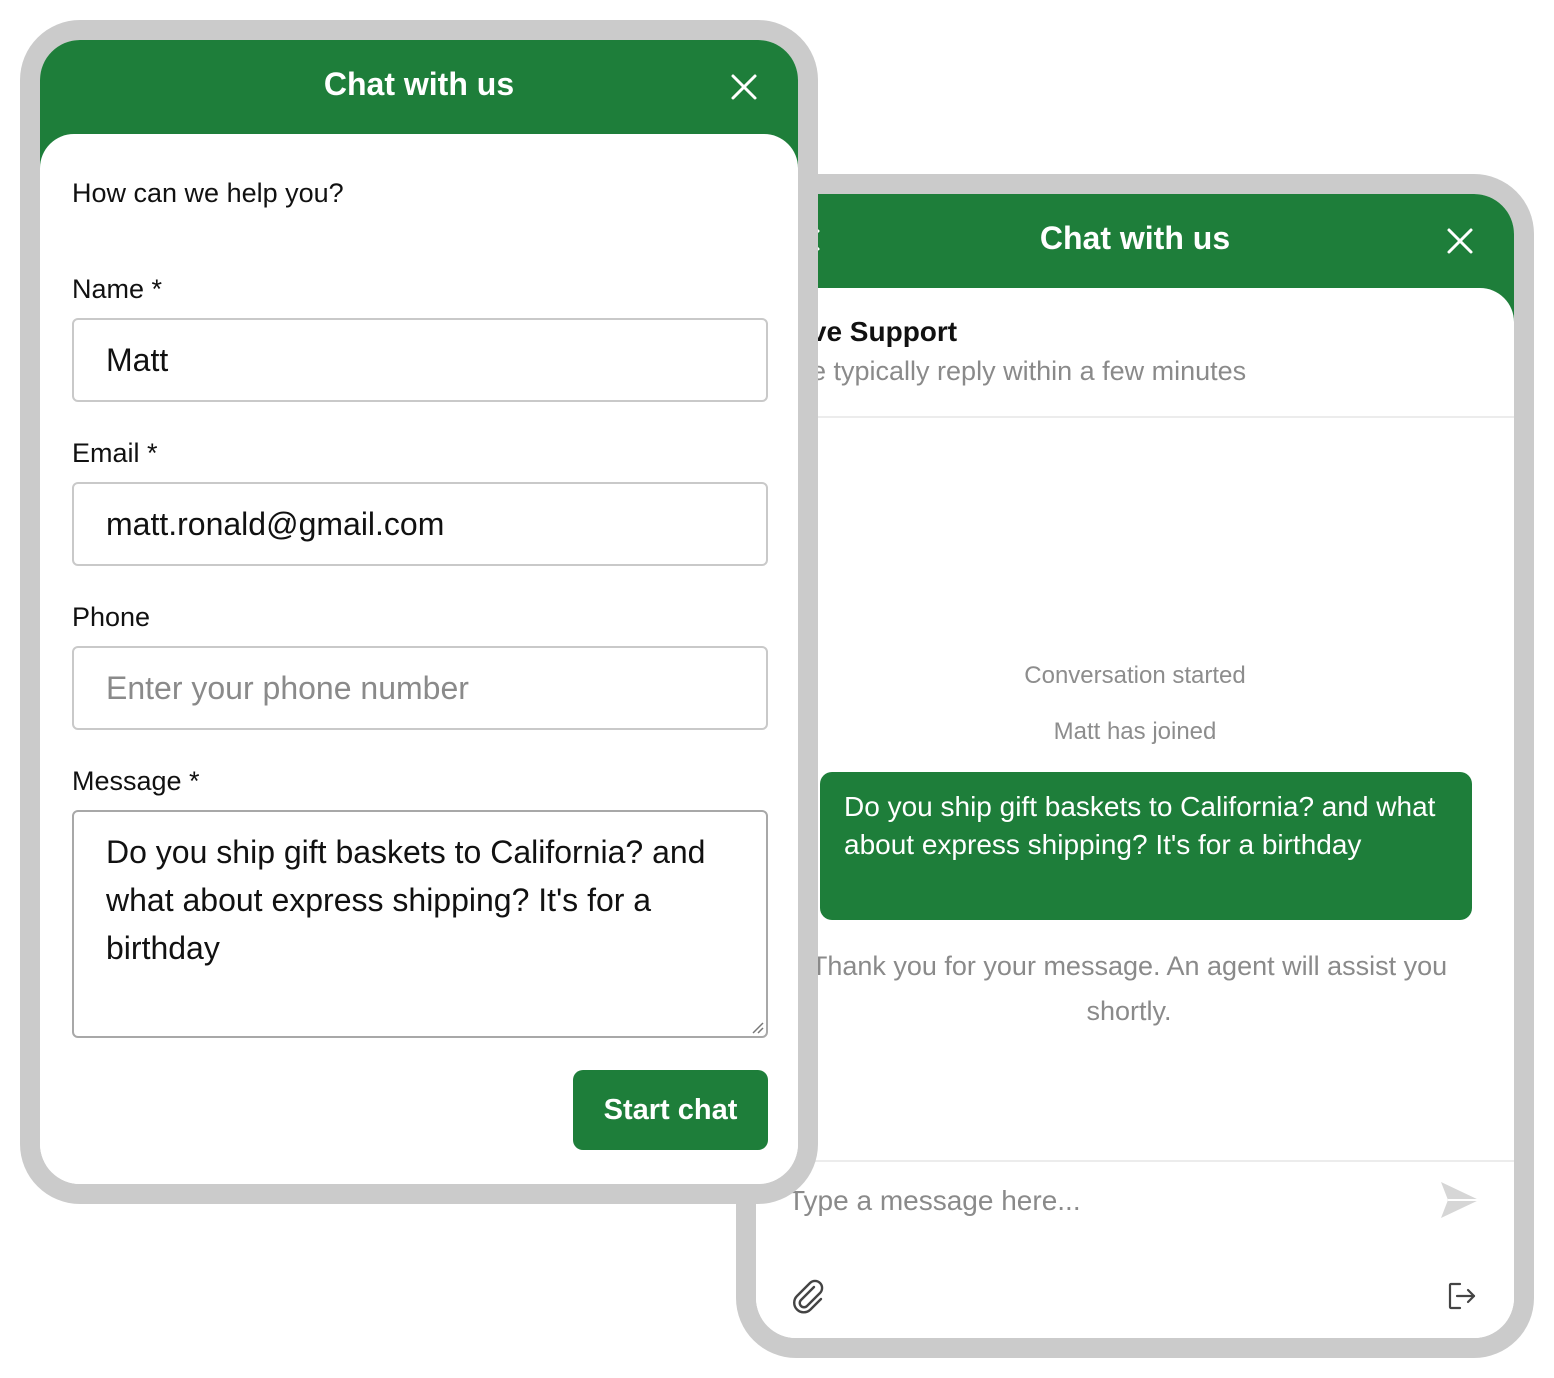  What do you see at coordinates (208, 193) in the screenshot?
I see `form-intro: How can we help you?` at bounding box center [208, 193].